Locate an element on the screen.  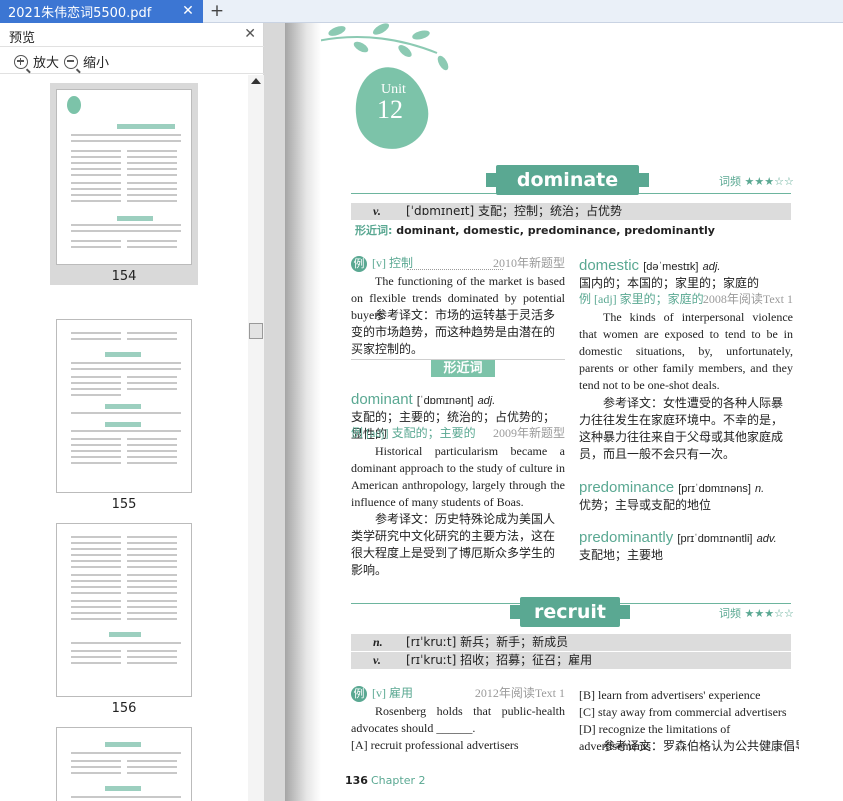
zoom-in-button: 放大 is located at coordinates (36, 61).